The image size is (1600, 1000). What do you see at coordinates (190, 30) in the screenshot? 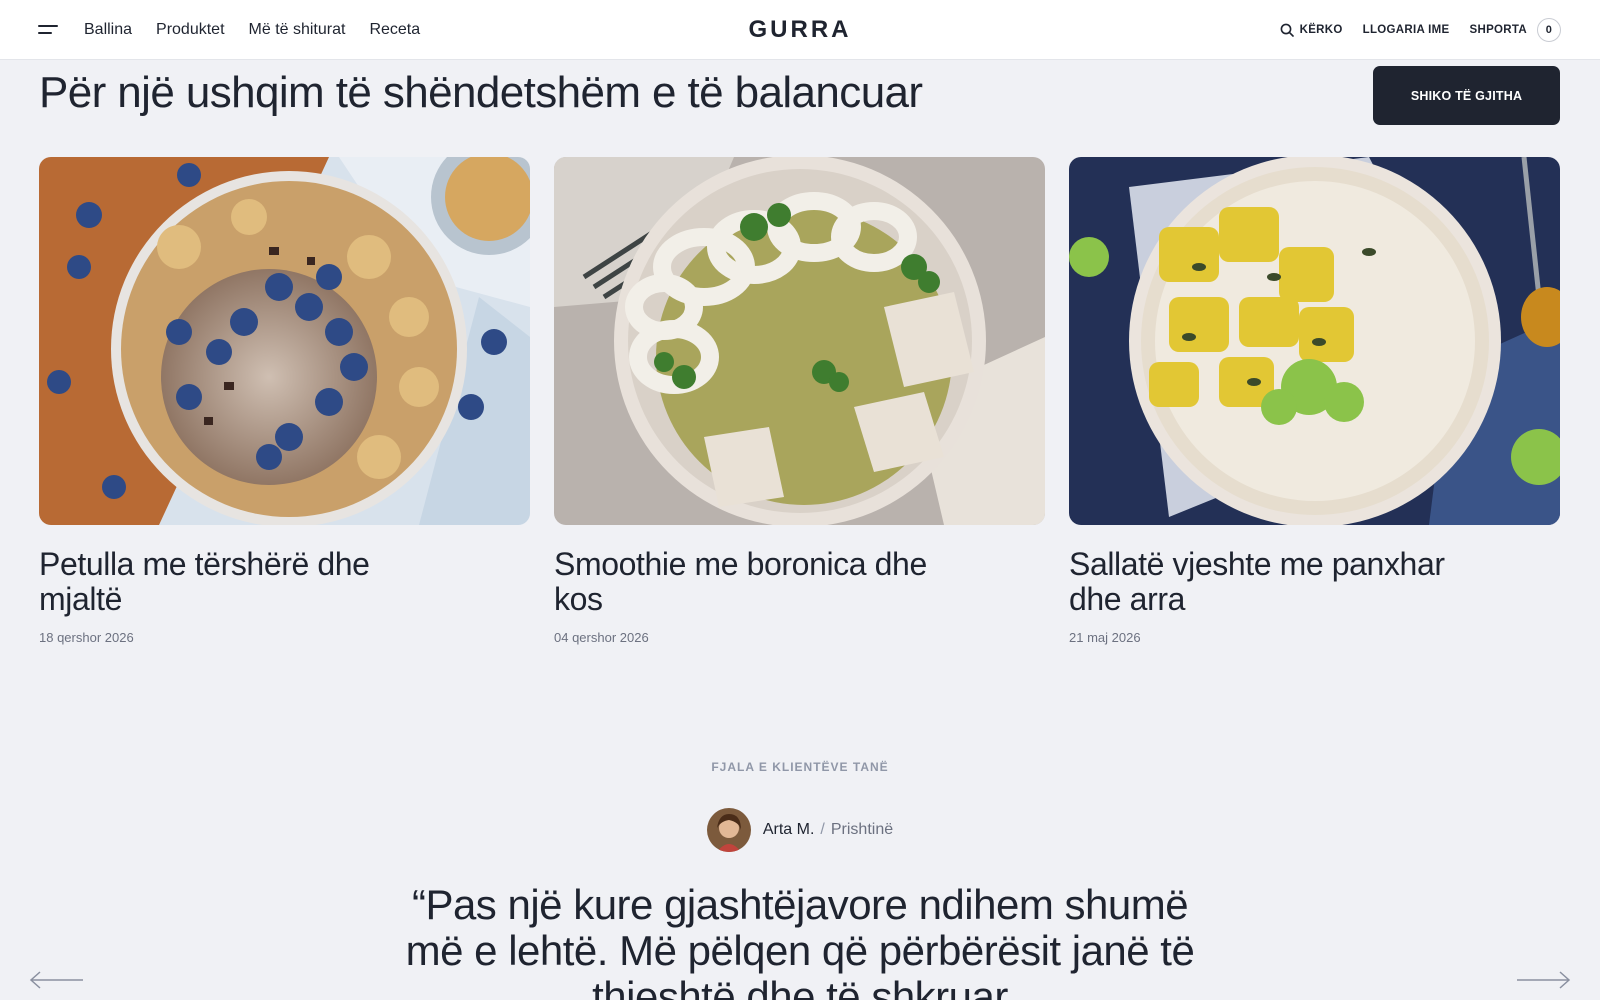
I see `nav-link-products: Produktet` at bounding box center [190, 30].